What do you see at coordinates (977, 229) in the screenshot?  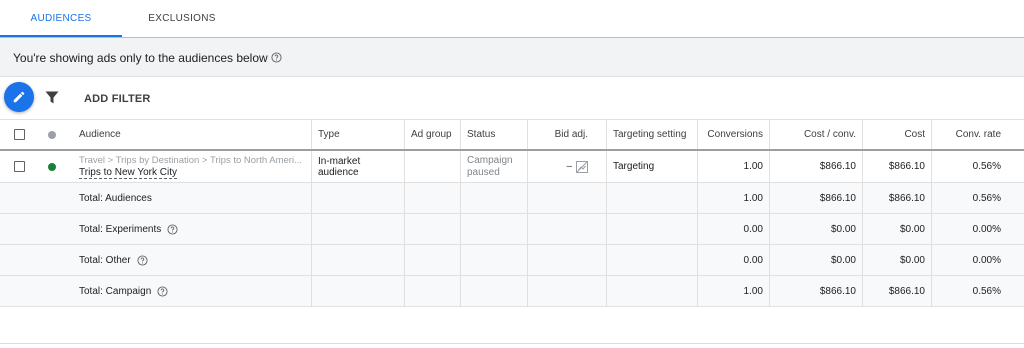 I see `total-conv-rate: 0.00%` at bounding box center [977, 229].